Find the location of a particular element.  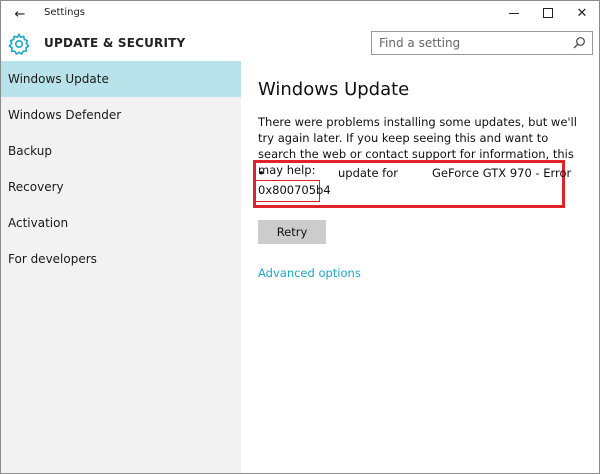

search-icon is located at coordinates (579, 43).